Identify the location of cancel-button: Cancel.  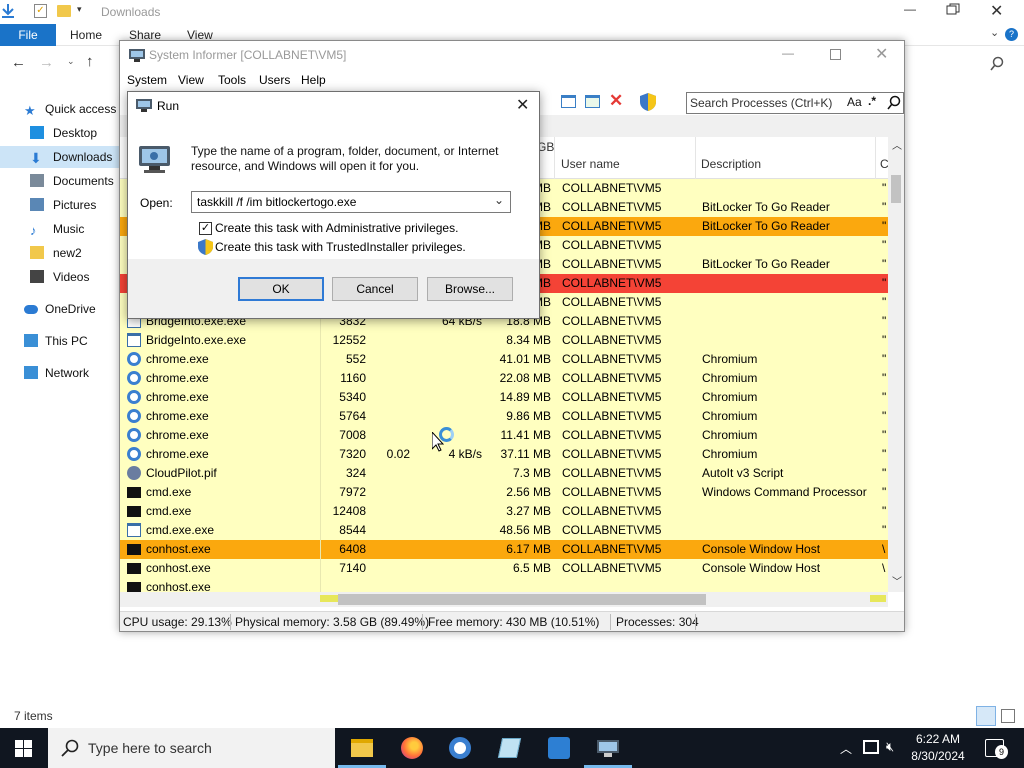
(375, 289).